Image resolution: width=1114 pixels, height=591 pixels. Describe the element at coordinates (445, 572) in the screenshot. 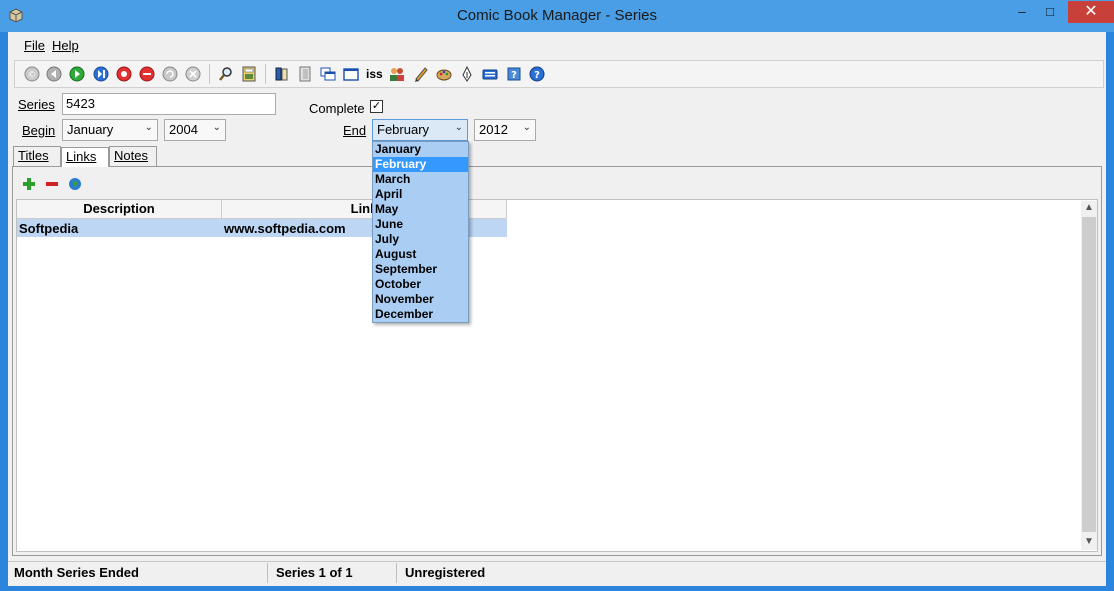

I see `status-field-registration: Unregistered` at that location.